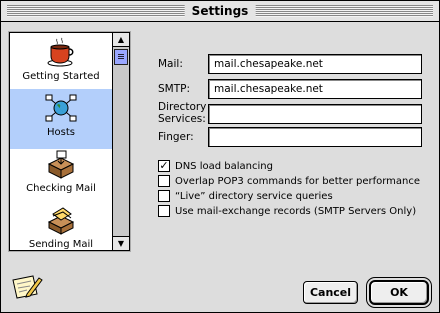  Describe the element at coordinates (120, 141) in the screenshot. I see `sidebar-scrollbar: ▲ ▼` at that location.